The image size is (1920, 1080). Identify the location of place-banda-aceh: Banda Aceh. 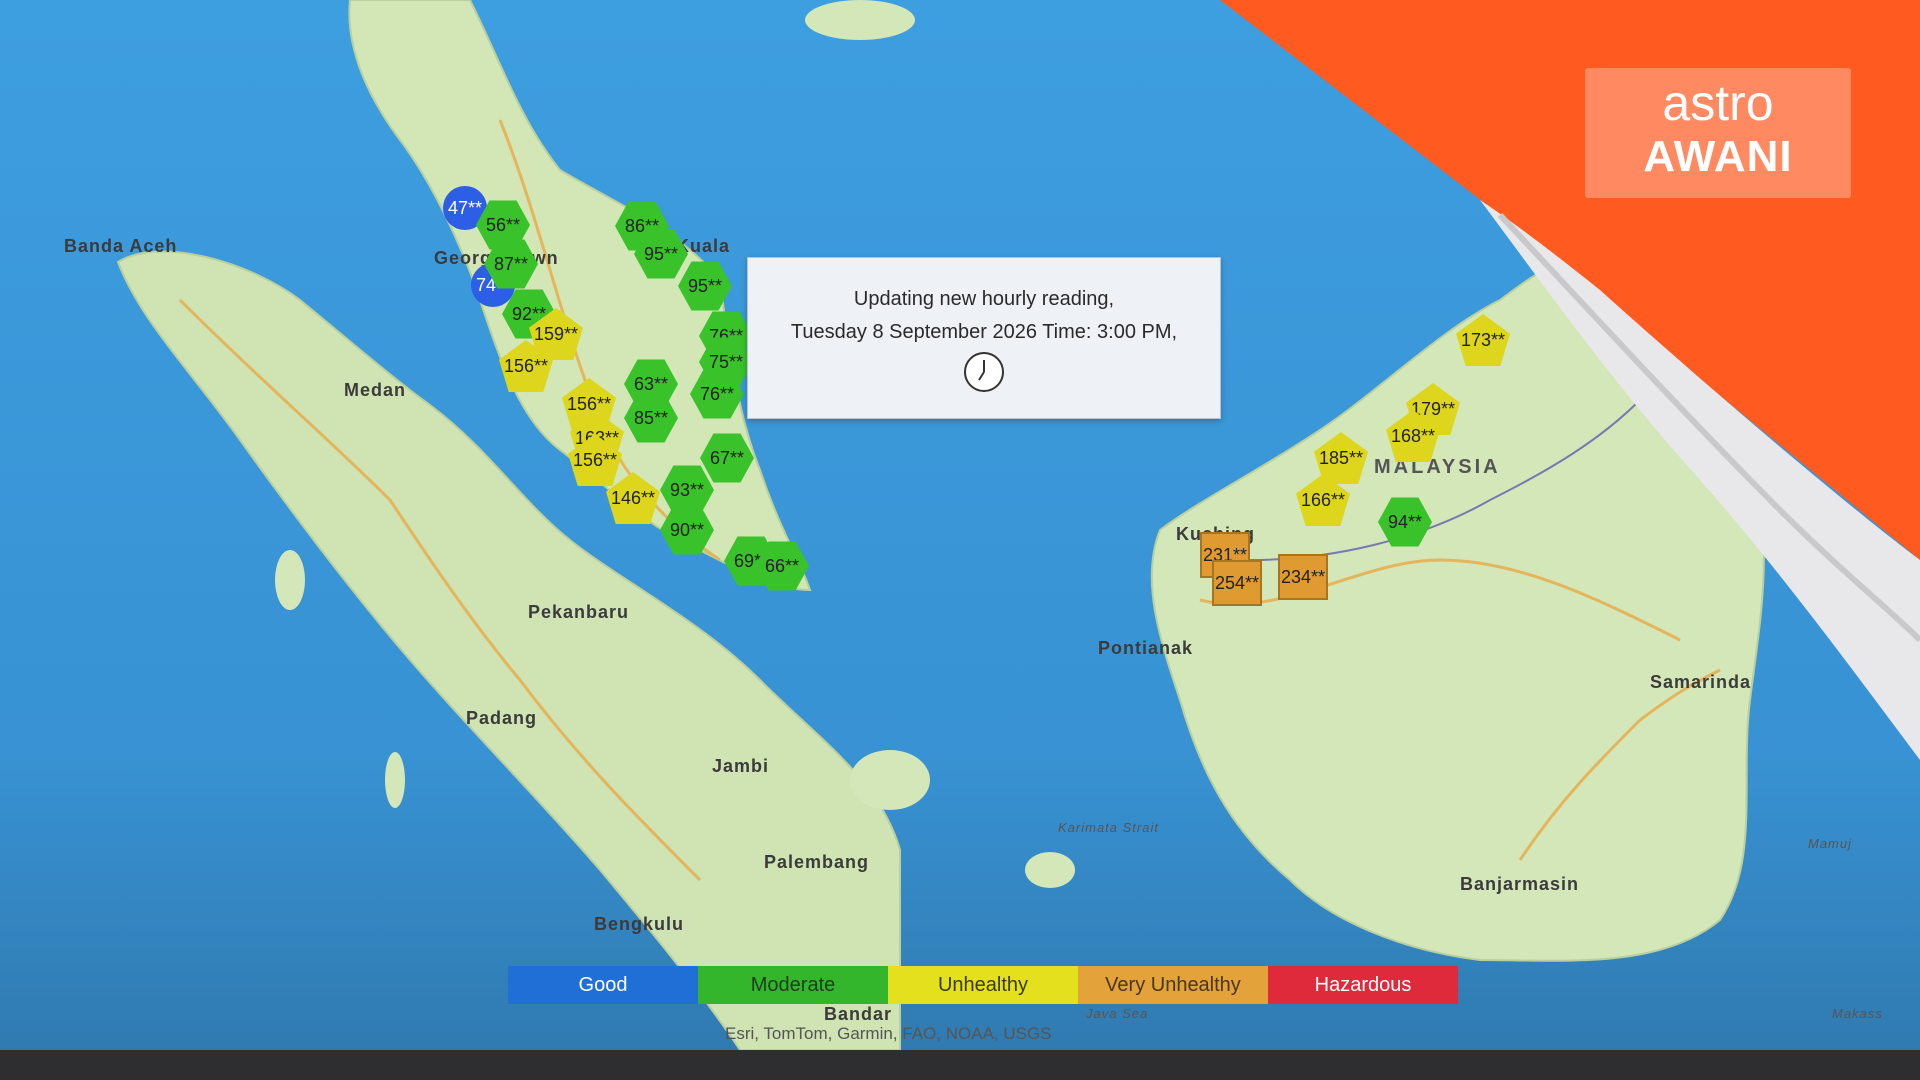
(121, 246).